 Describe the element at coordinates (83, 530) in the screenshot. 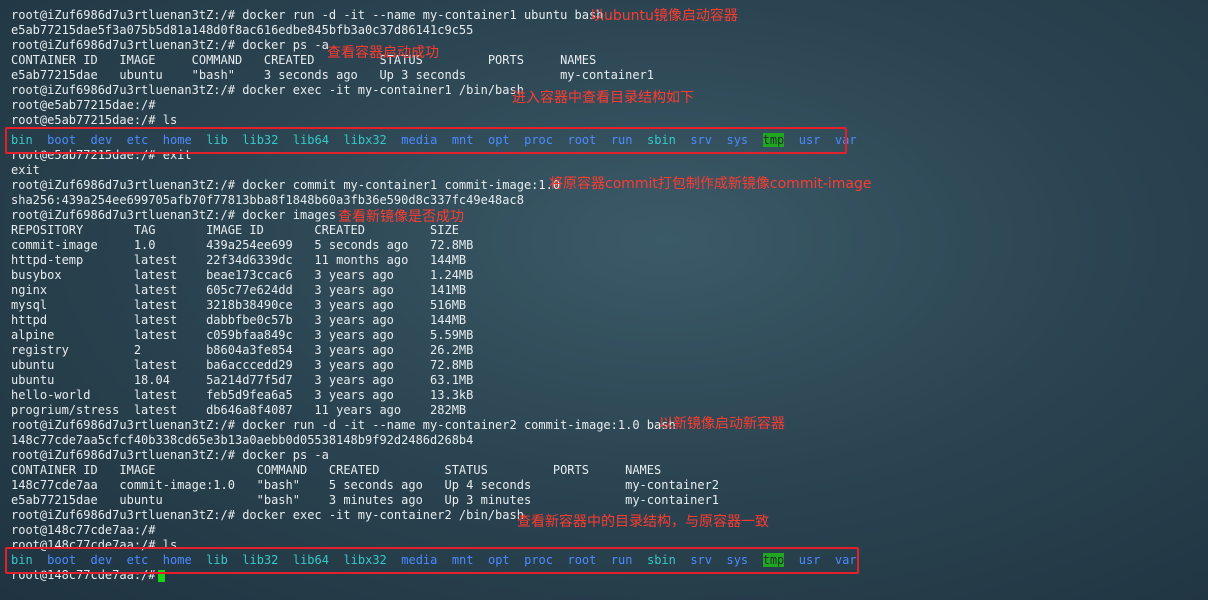

I see `terminal-line: root@148c77cde7aa:/#` at that location.